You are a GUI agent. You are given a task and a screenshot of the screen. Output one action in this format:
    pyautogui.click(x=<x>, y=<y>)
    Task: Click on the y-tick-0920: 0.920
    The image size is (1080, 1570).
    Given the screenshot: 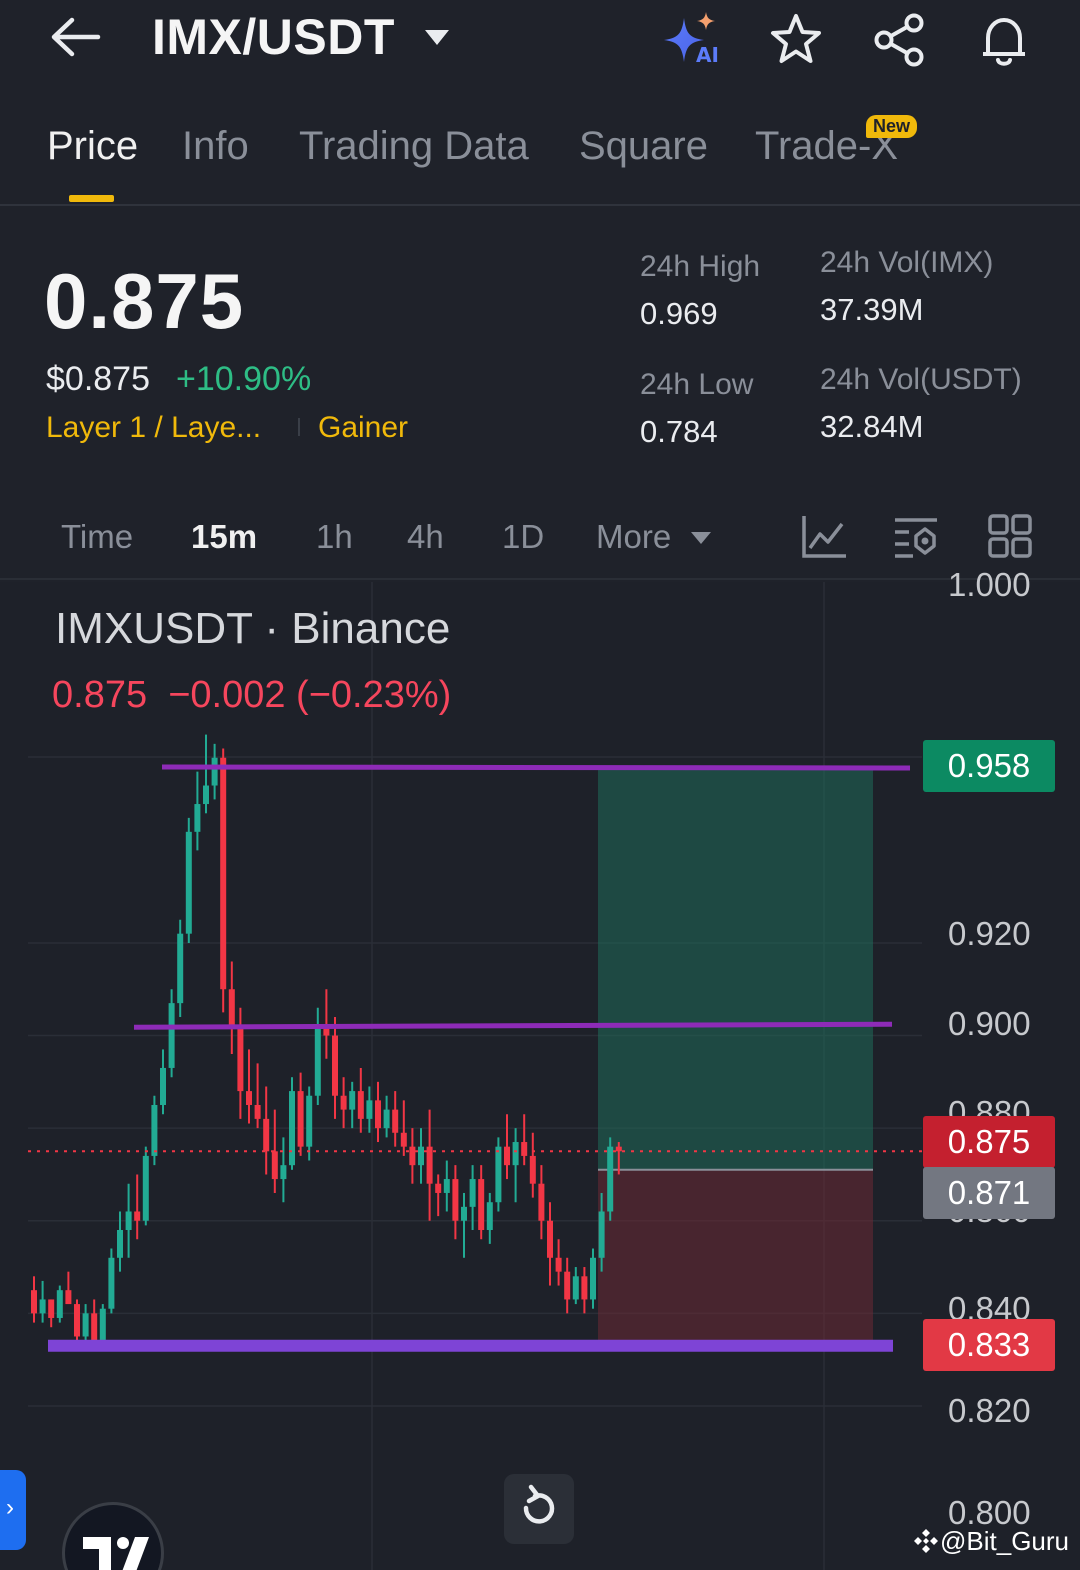 What is the action you would take?
    pyautogui.click(x=989, y=933)
    